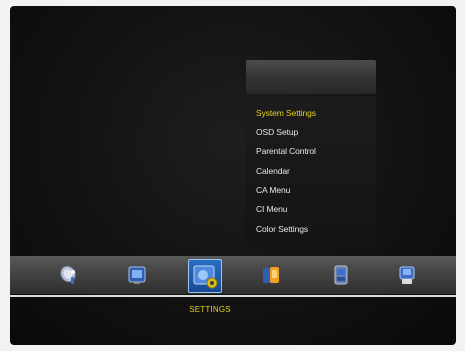 Image resolution: width=465 pixels, height=351 pixels. I want to click on media-player-icon, so click(271, 275).